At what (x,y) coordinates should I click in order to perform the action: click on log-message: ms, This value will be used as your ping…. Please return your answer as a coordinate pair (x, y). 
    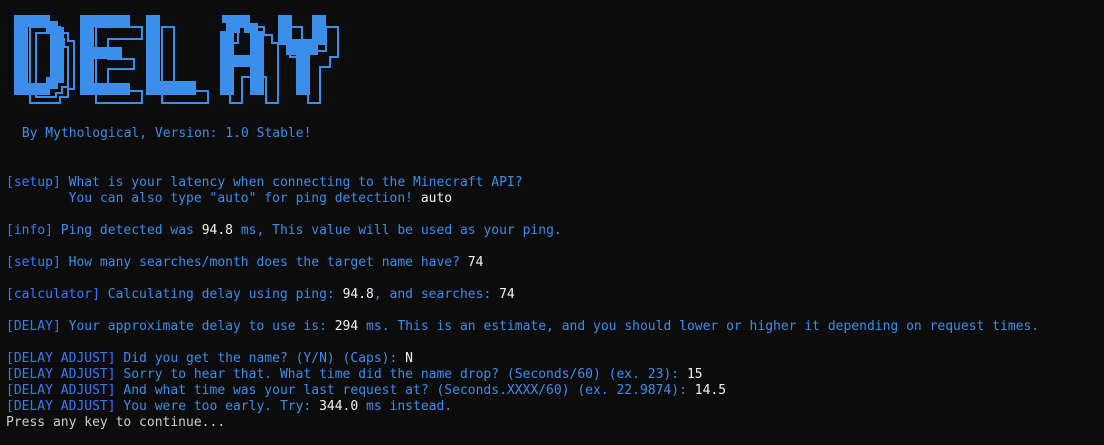
    Looking at the image, I should click on (397, 230).